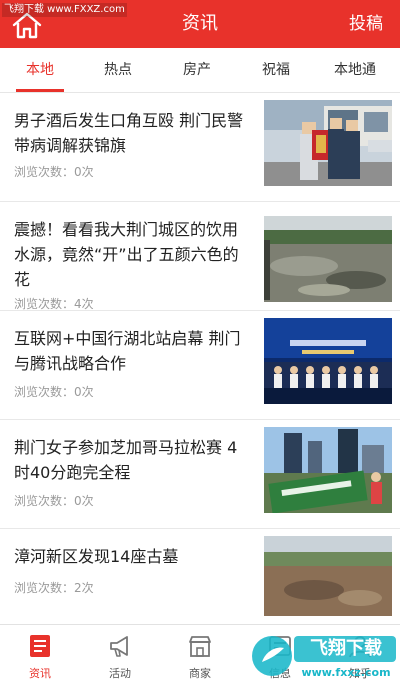  Describe the element at coordinates (119, 646) in the screenshot. I see `megaphone-icon` at that location.